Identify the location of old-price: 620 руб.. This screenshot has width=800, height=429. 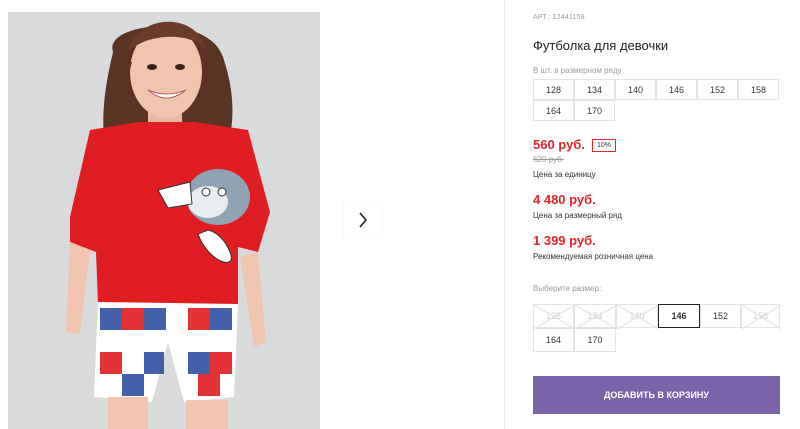
(548, 159).